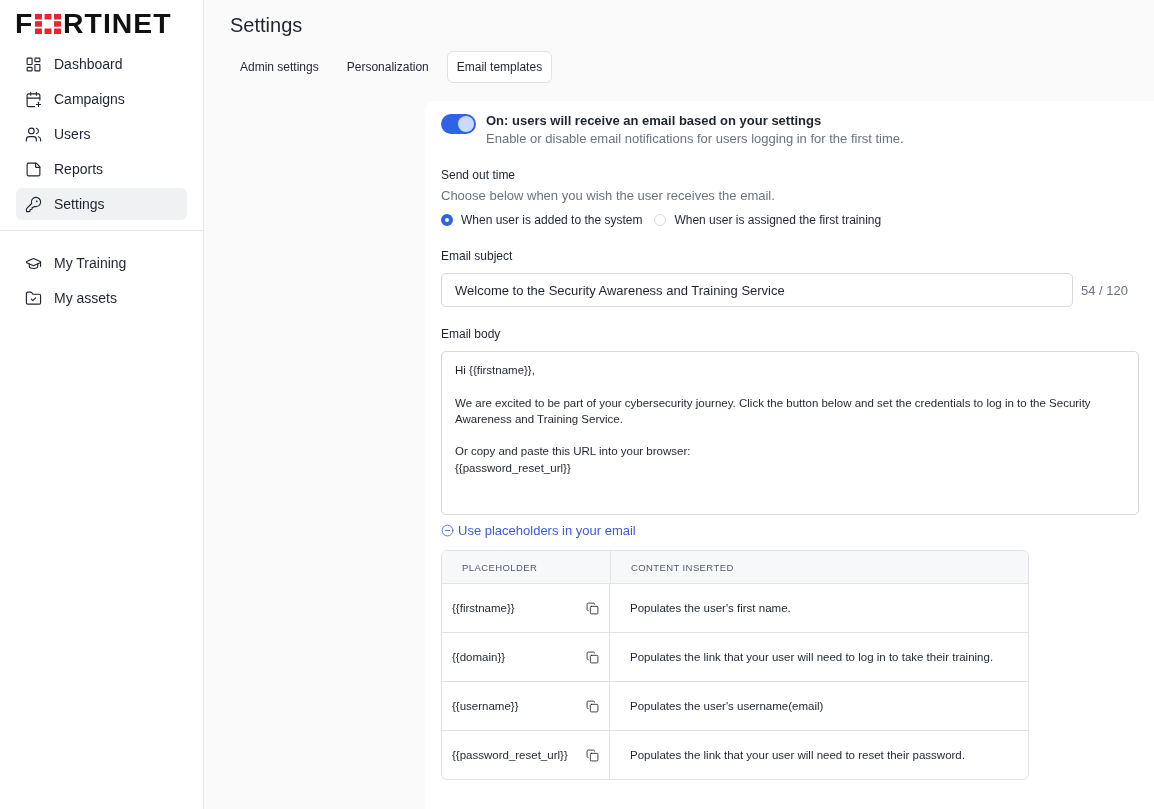 The width and height of the screenshot is (1154, 809). I want to click on sidebar-item: My assets, so click(101, 298).